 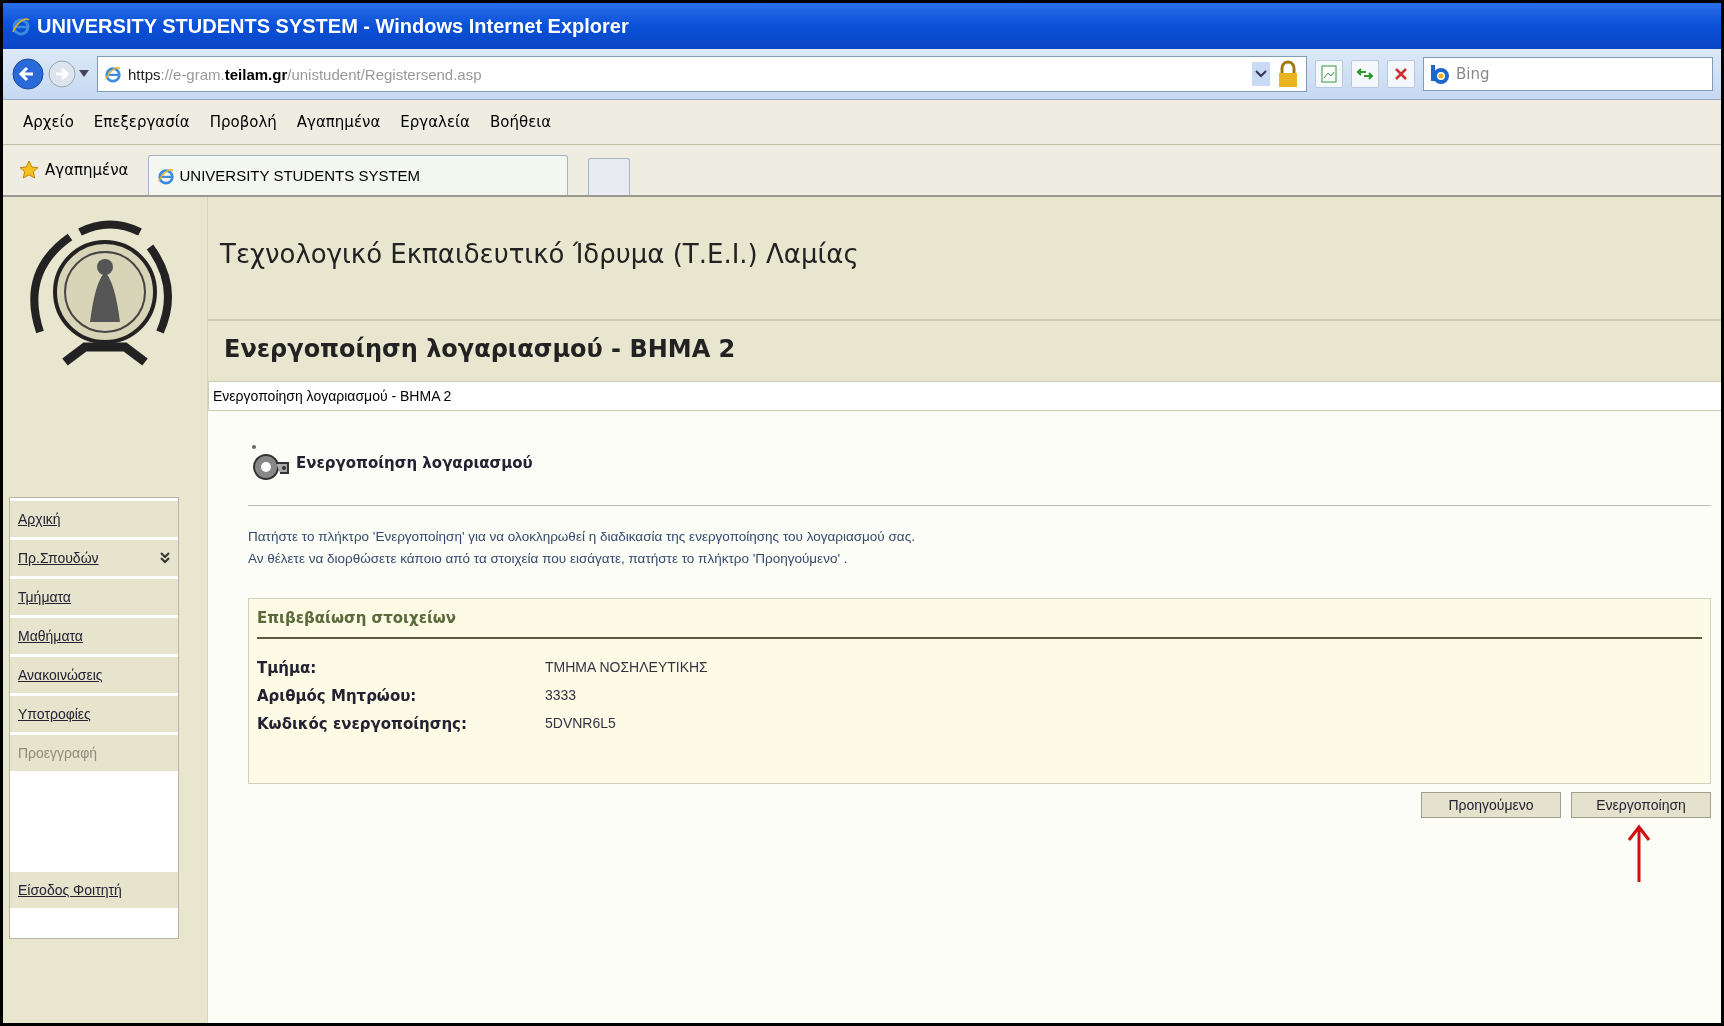 What do you see at coordinates (287, 668) in the screenshot?
I see `field-label: Τμήμα:` at bounding box center [287, 668].